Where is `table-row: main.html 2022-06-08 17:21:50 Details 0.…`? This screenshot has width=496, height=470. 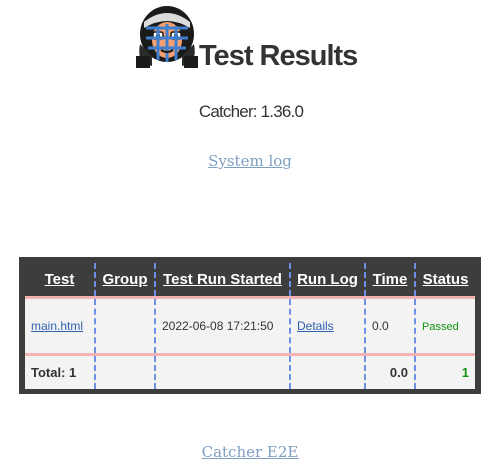
table-row: main.html 2022-06-08 17:21:50 Details 0.… is located at coordinates (250, 326).